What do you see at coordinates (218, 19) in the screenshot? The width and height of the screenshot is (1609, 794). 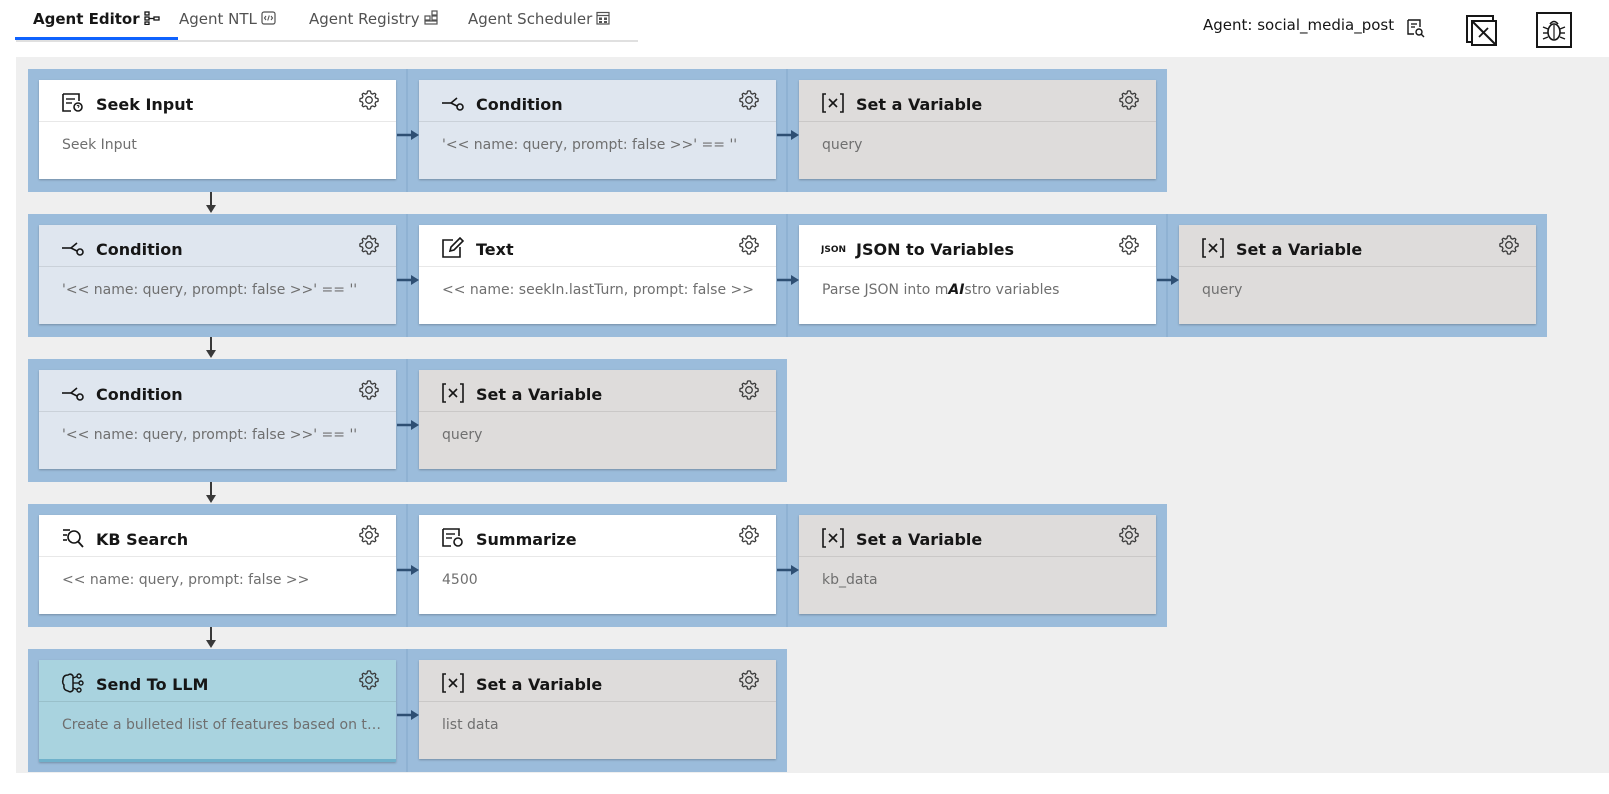 I see `tab-label: Agent NTL` at bounding box center [218, 19].